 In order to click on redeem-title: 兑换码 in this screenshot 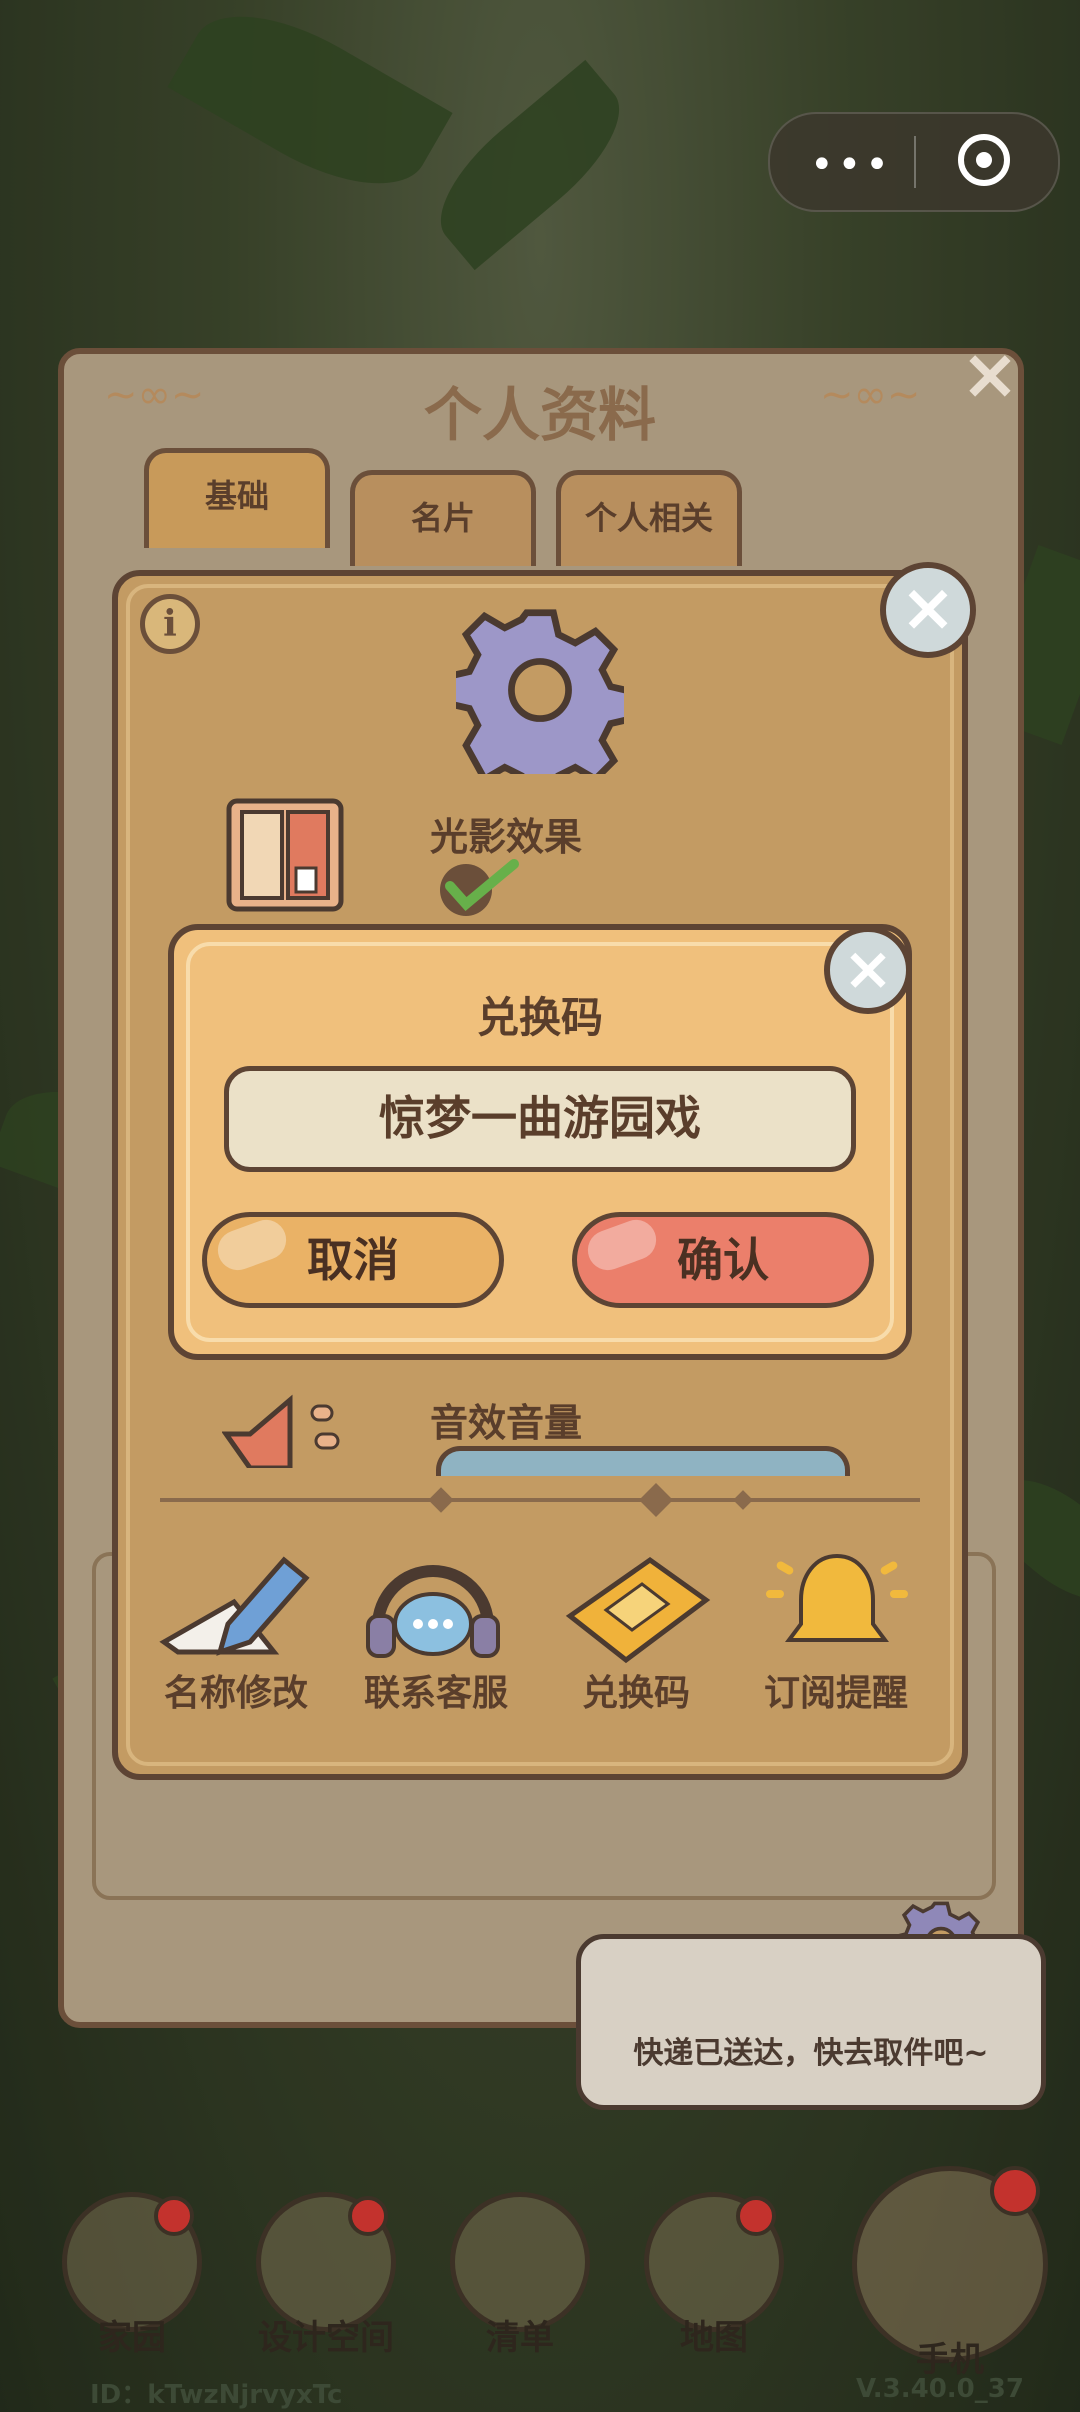, I will do `click(539, 1017)`.